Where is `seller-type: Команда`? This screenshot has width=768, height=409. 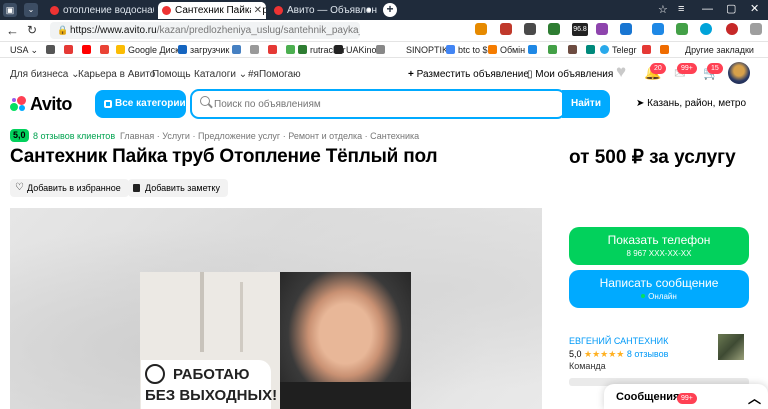 seller-type: Команда is located at coordinates (587, 366).